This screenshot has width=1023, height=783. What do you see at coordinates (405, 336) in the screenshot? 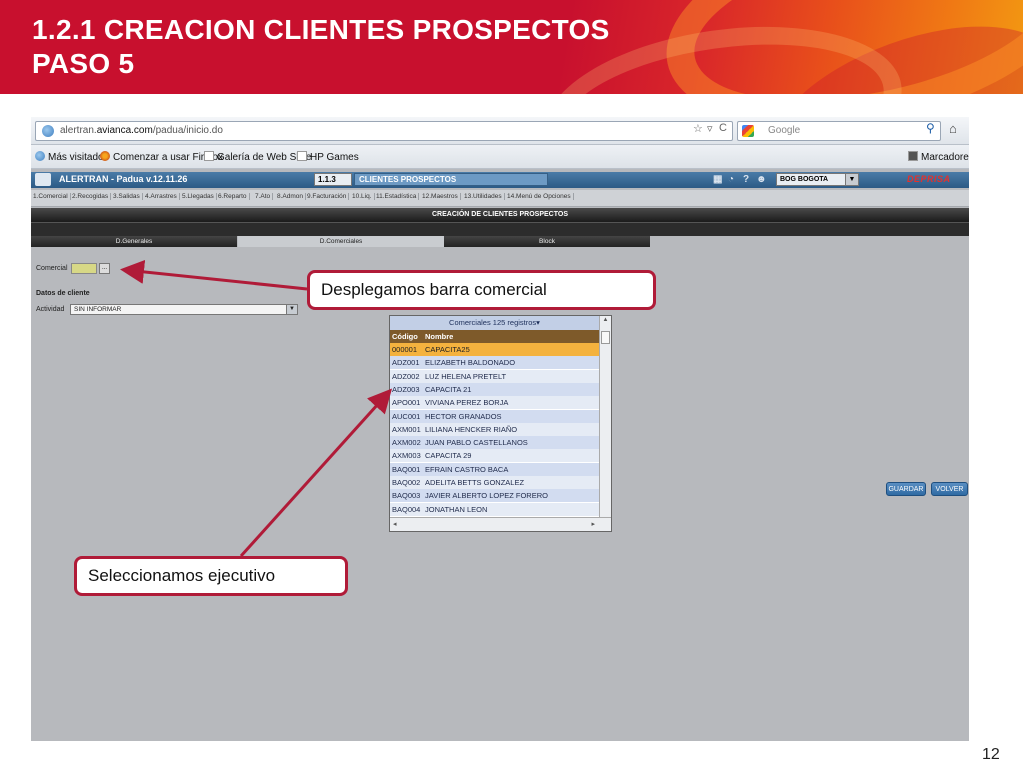
I see `column-header-code: Código` at bounding box center [405, 336].